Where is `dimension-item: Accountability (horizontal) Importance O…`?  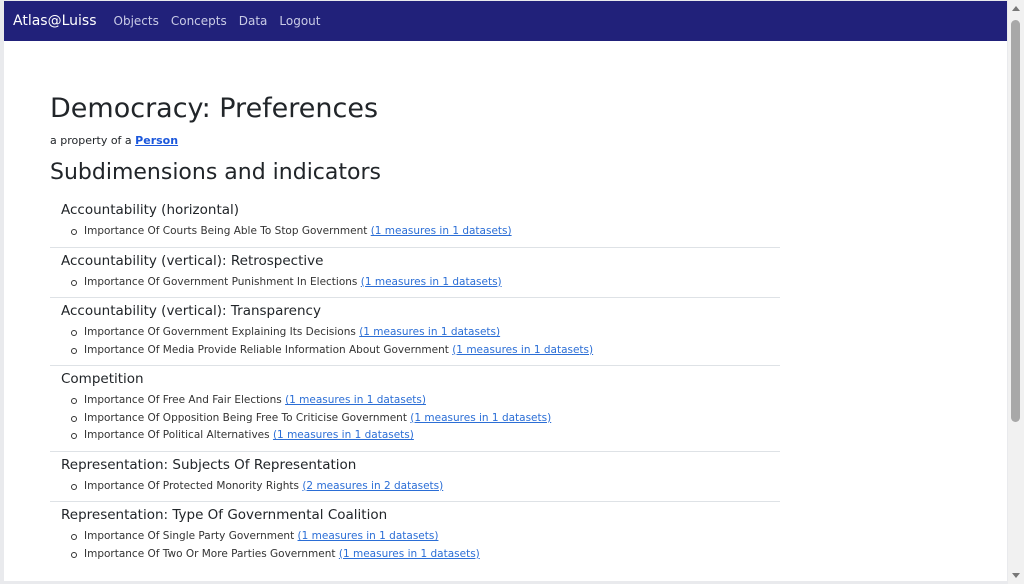
dimension-item: Accountability (horizontal) Importance O… is located at coordinates (415, 222).